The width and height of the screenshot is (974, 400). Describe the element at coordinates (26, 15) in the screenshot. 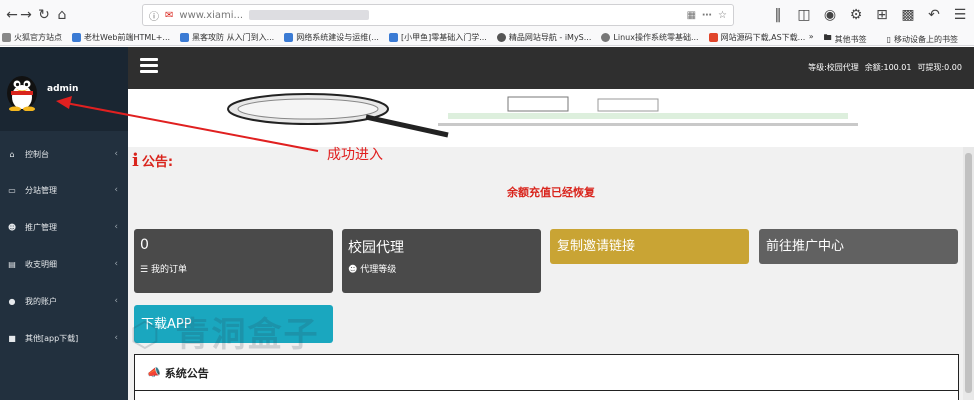

I see `forward-icon: →` at that location.